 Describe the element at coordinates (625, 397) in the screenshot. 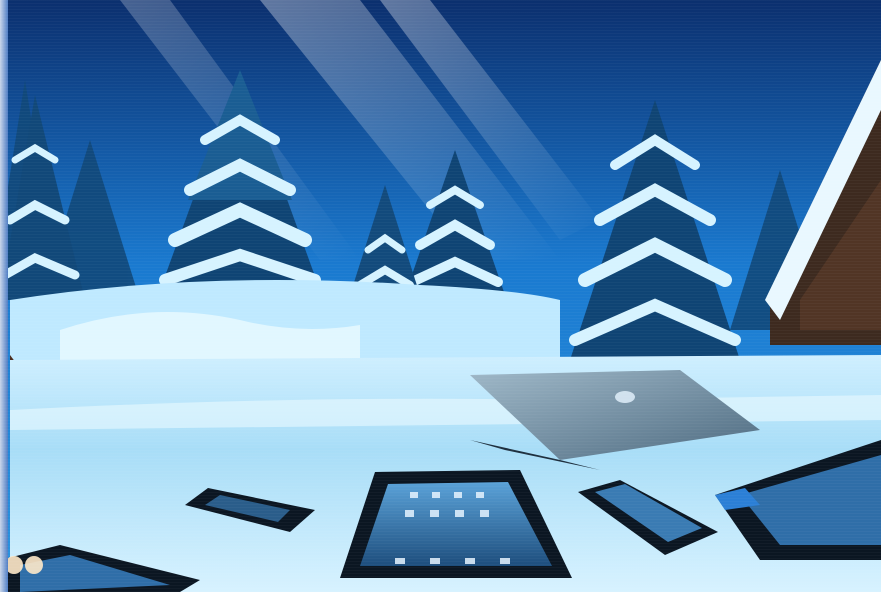

I see `apple-logo-icon` at that location.